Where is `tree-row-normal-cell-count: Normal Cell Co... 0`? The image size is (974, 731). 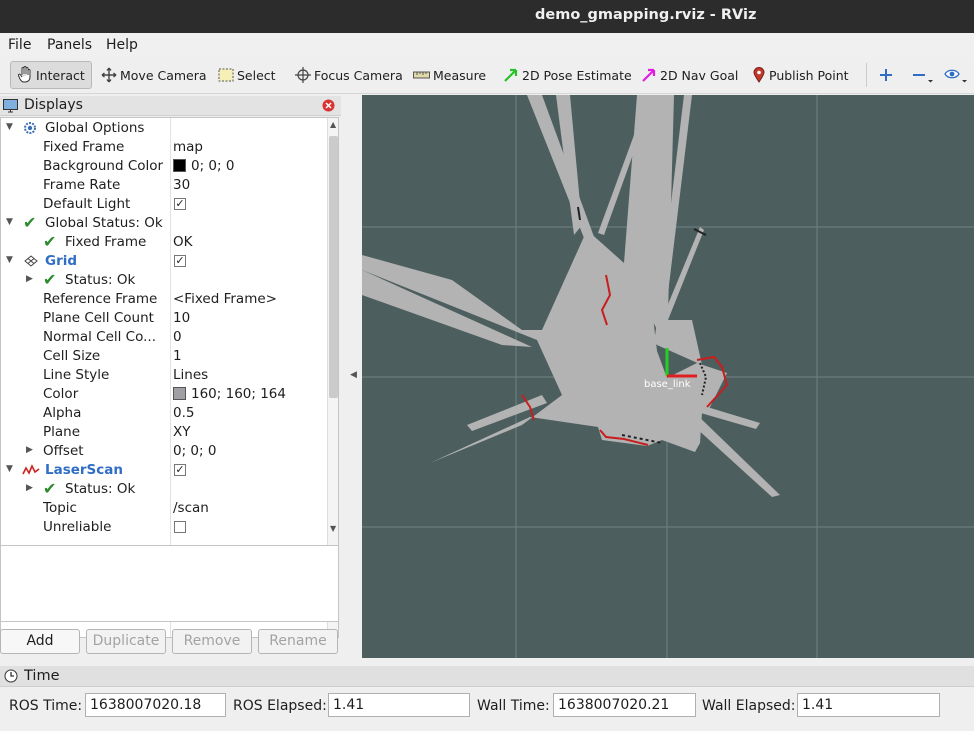
tree-row-normal-cell-count: Normal Cell Co... 0 is located at coordinates (164, 337).